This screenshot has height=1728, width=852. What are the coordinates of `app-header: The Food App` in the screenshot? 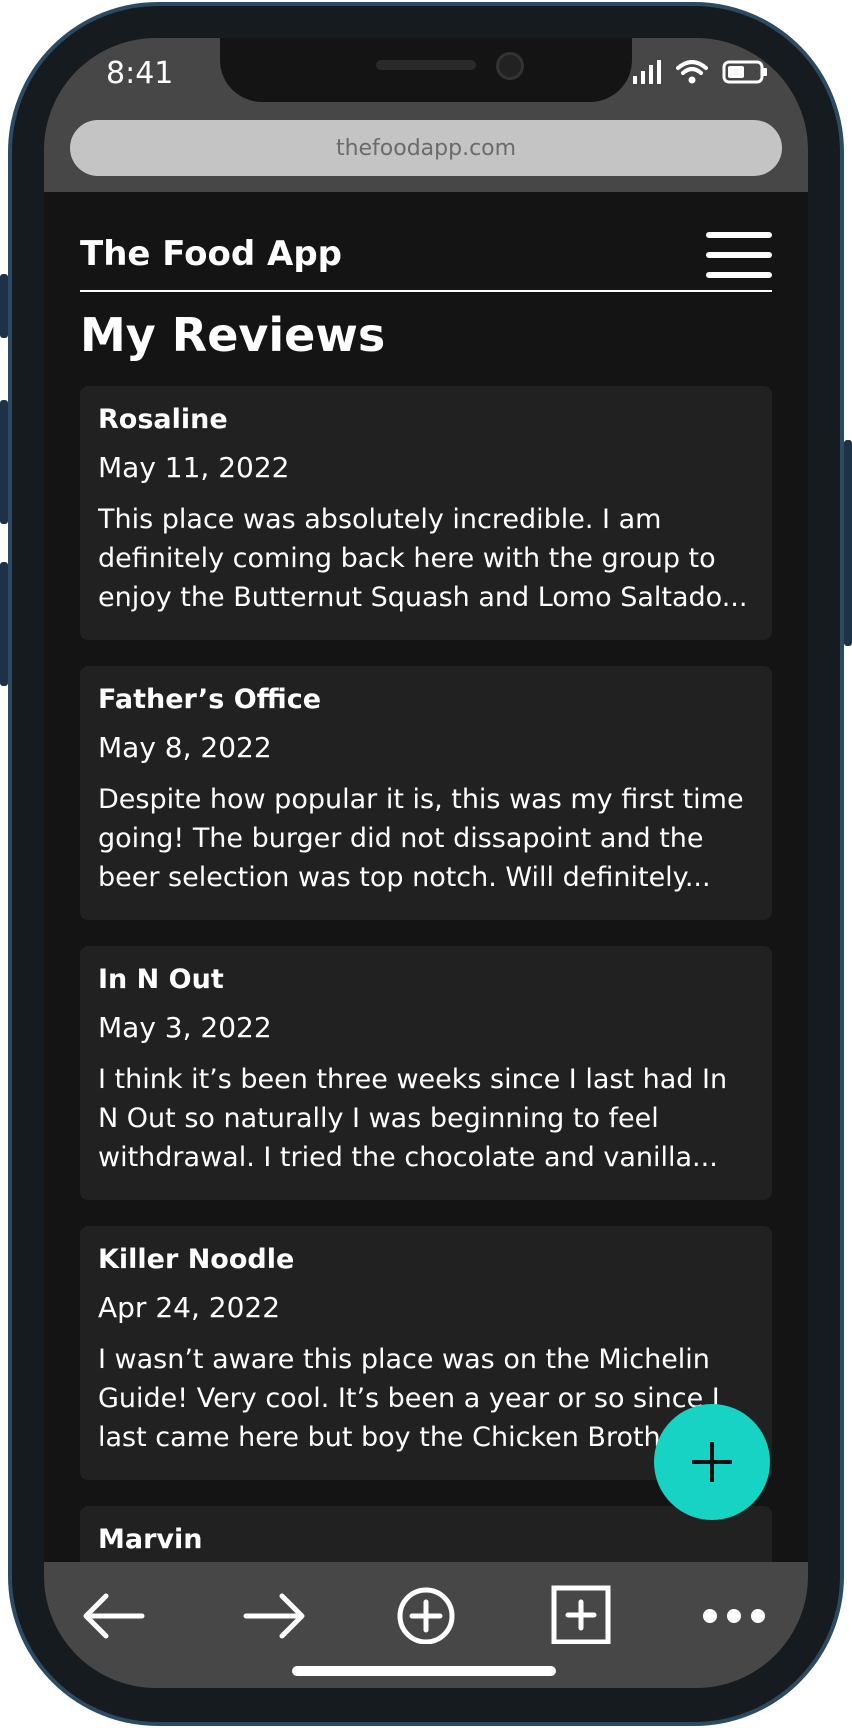 It's located at (426, 259).